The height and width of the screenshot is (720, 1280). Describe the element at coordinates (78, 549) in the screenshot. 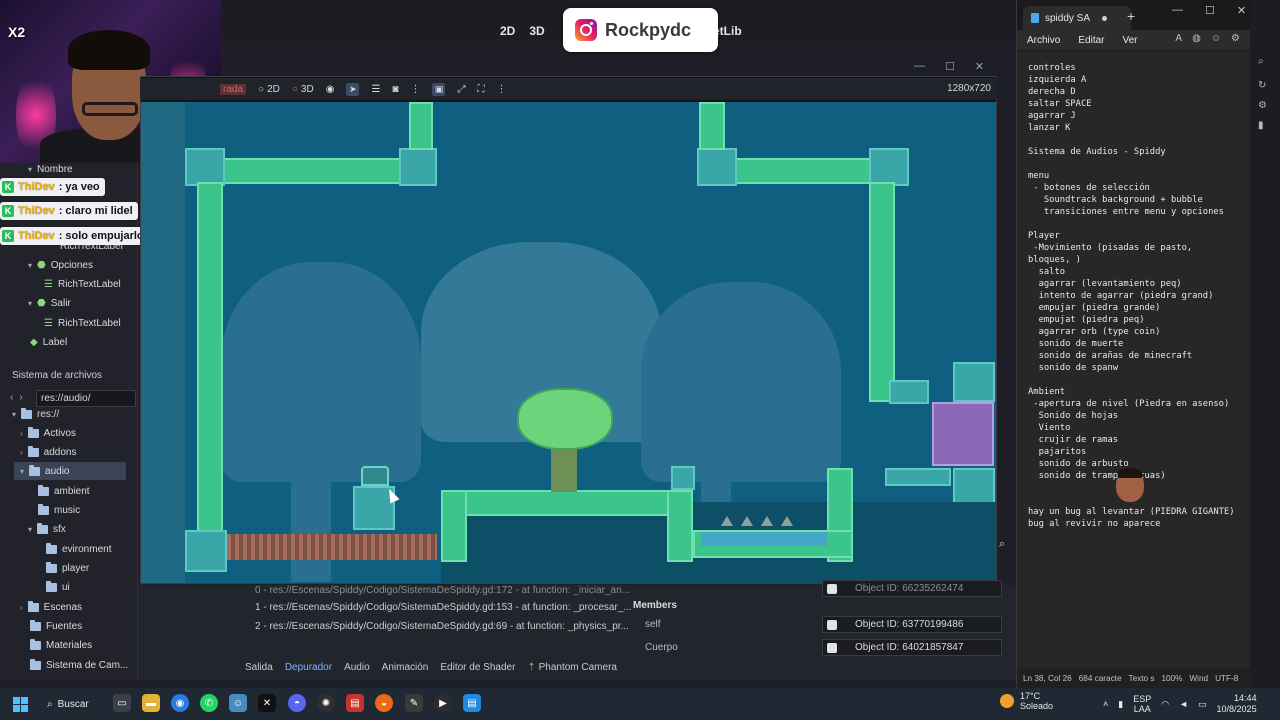

I see `fs-item: evironment` at that location.